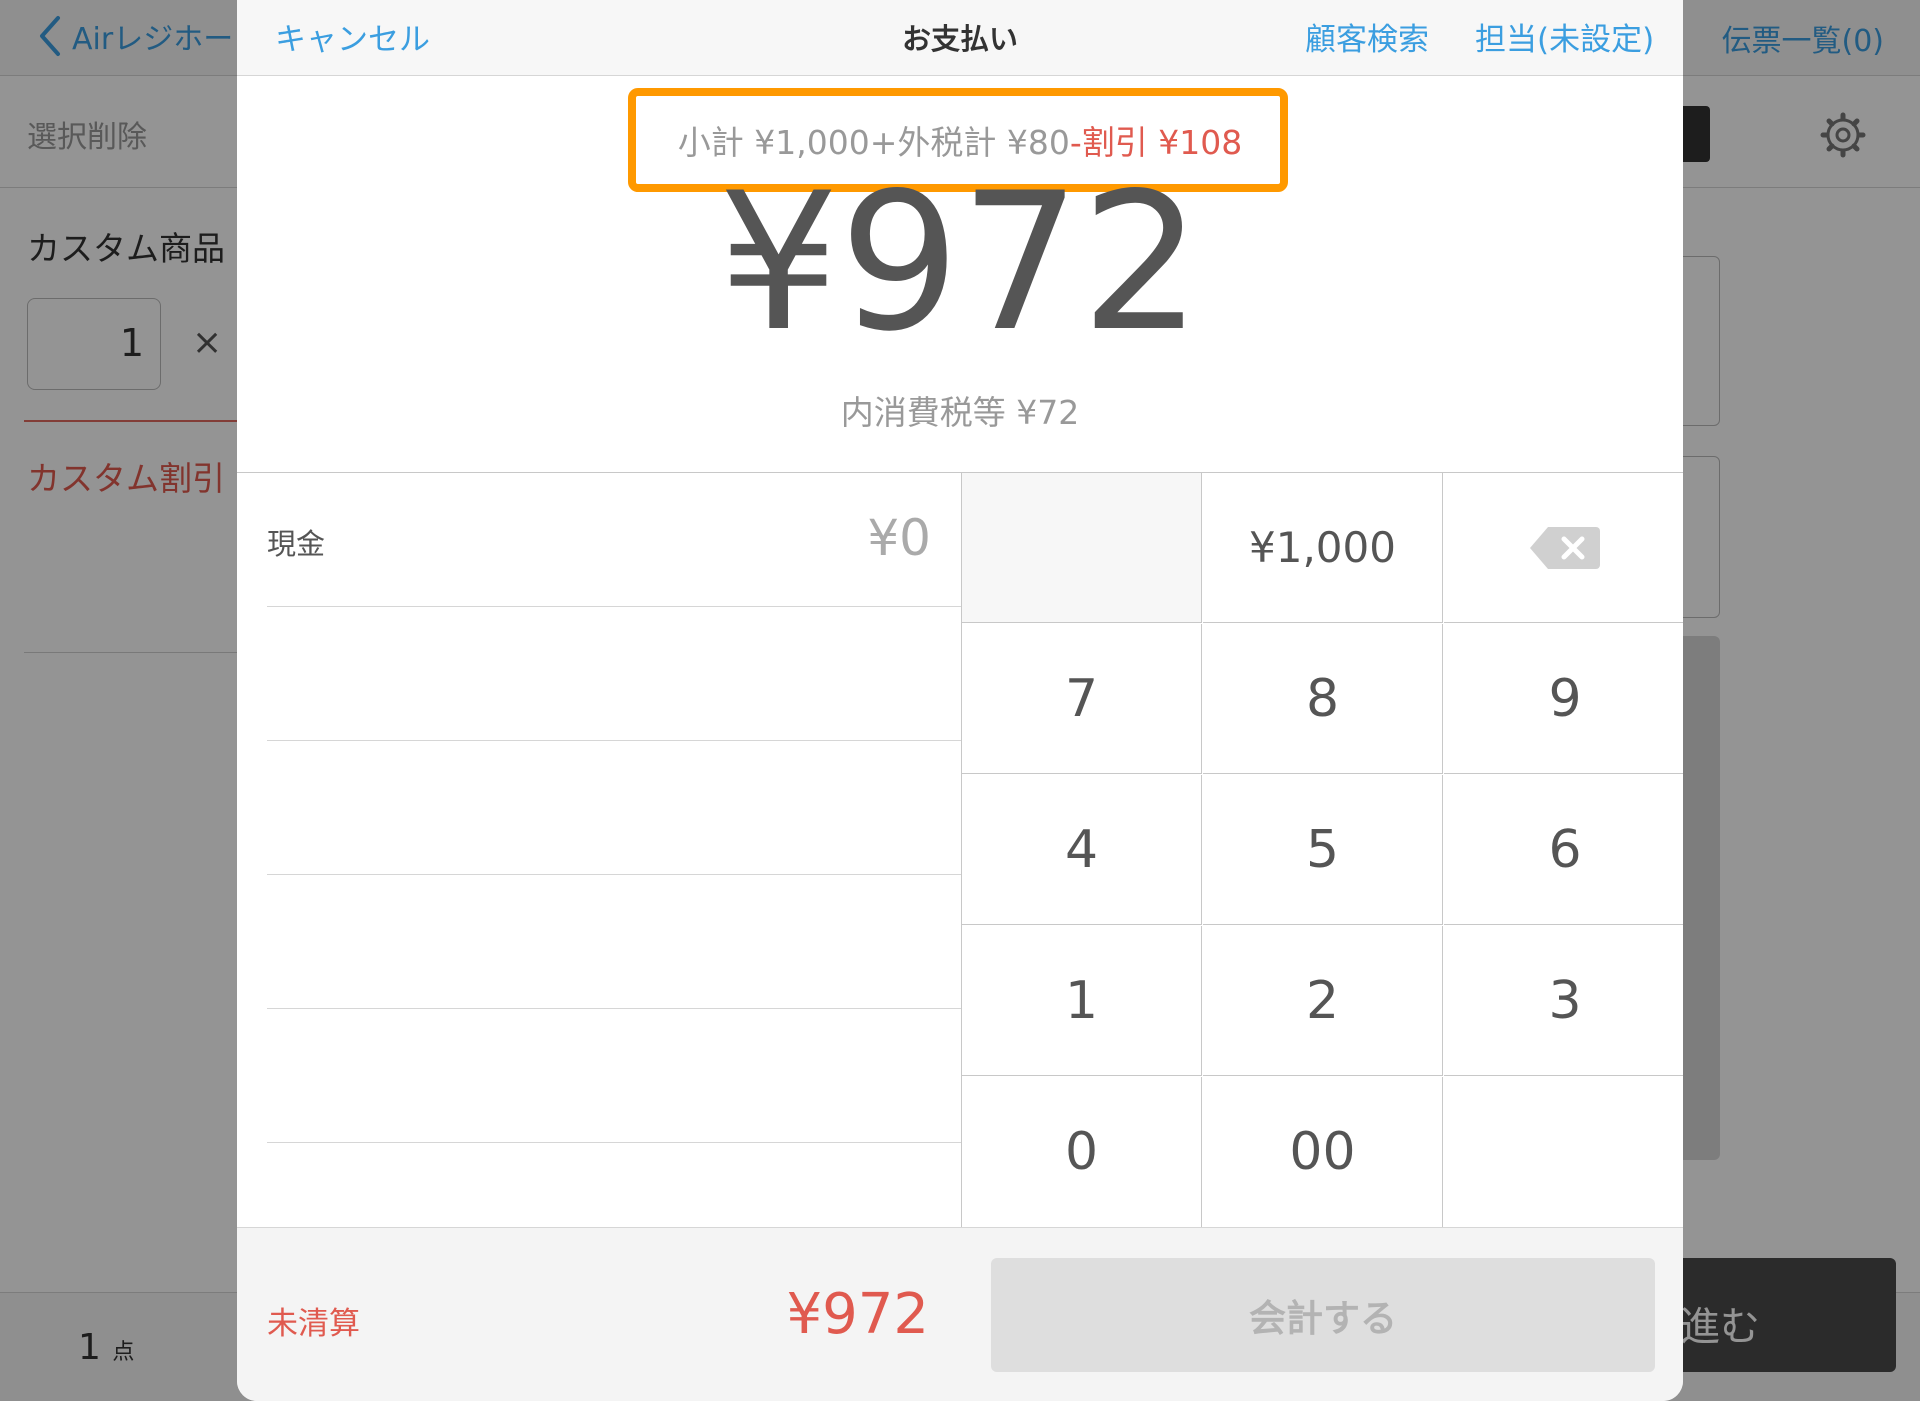 This screenshot has width=1920, height=1401. What do you see at coordinates (313, 1324) in the screenshot?
I see `unsettled-status: 未清算` at bounding box center [313, 1324].